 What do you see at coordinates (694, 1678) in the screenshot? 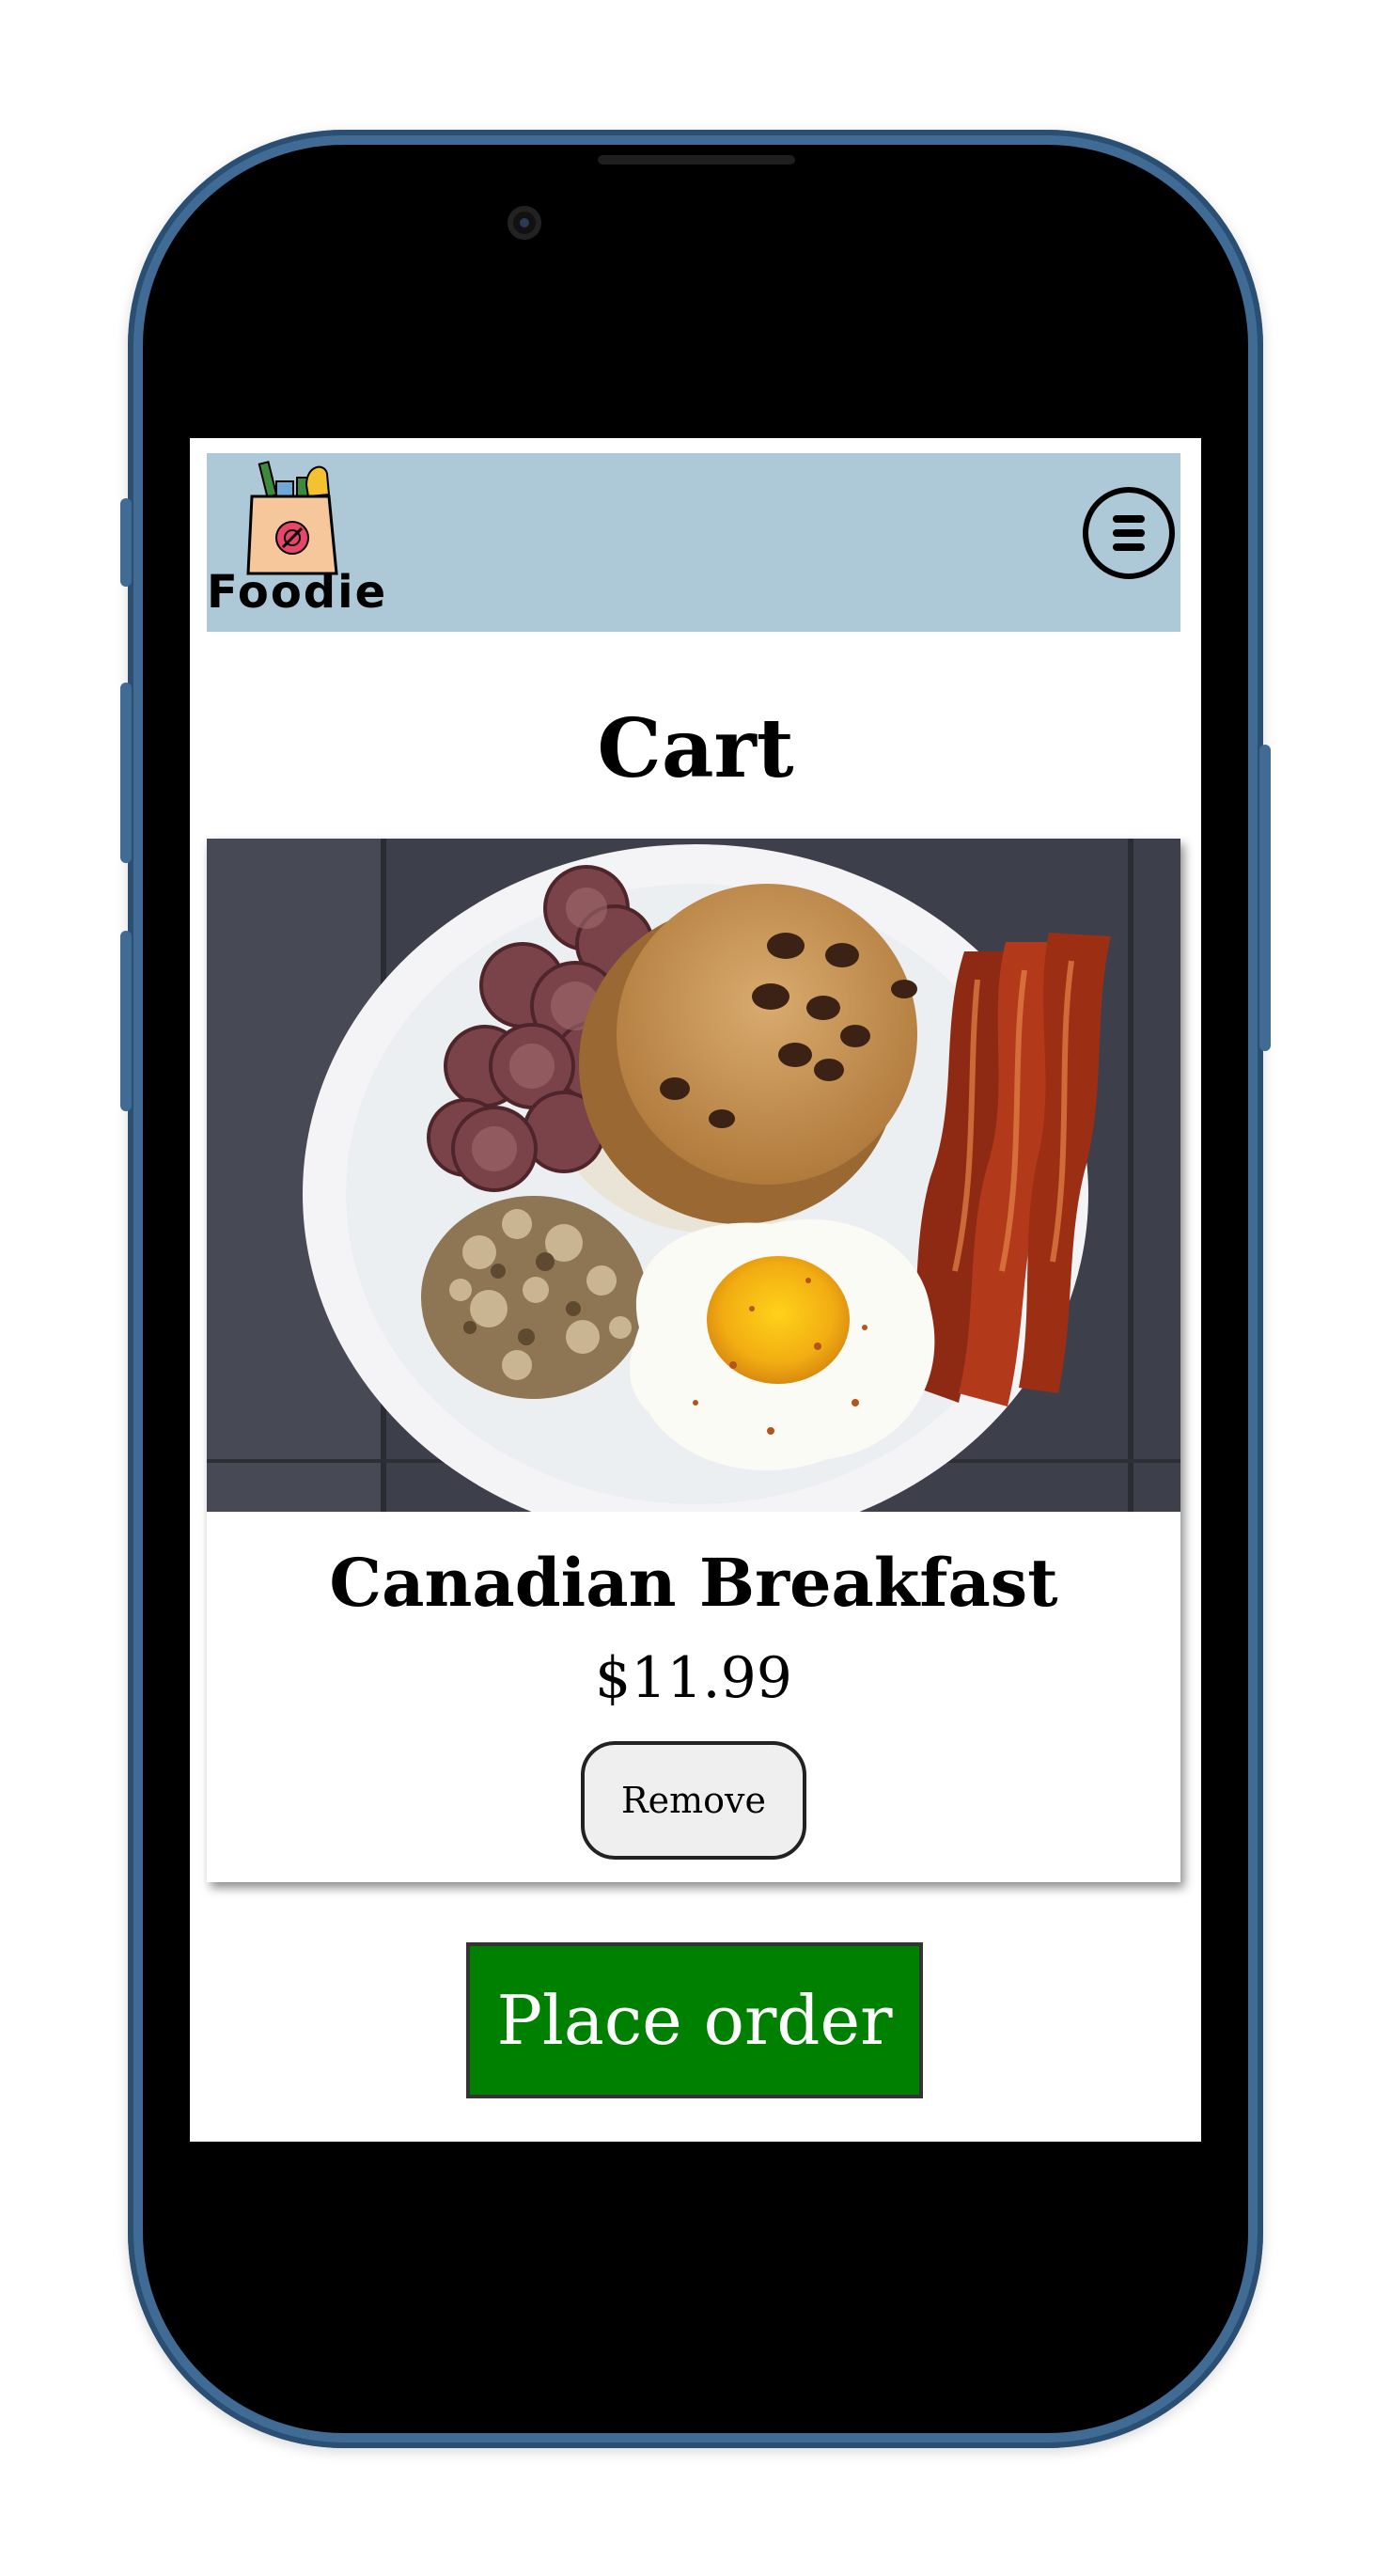
I see `item-price: $11.99` at bounding box center [694, 1678].